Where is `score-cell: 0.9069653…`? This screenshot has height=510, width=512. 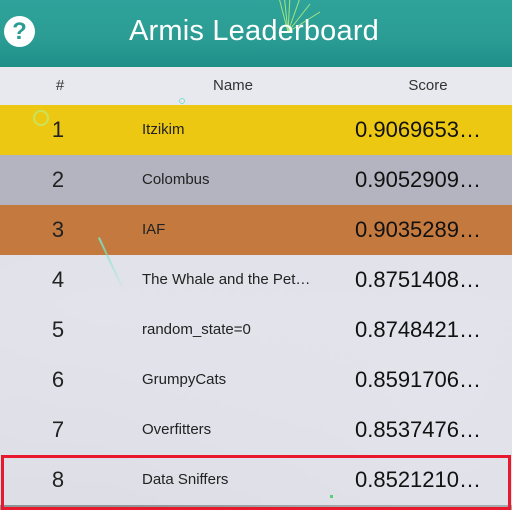
score-cell: 0.9069653… is located at coordinates (418, 129).